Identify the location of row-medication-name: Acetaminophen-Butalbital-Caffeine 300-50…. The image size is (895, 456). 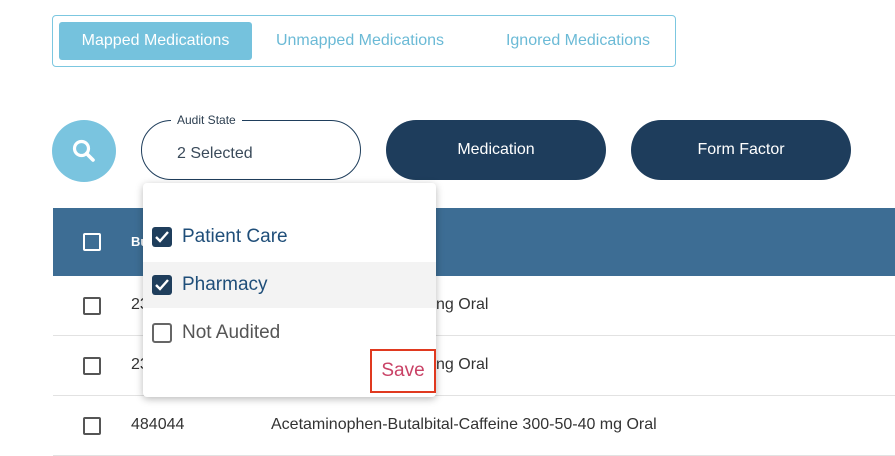
(464, 424).